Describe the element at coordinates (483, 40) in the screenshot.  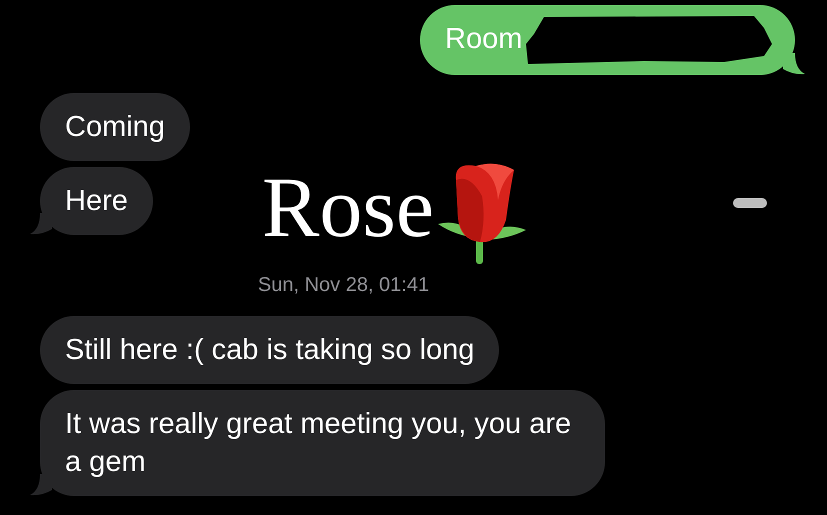
I see `message-text: Room` at that location.